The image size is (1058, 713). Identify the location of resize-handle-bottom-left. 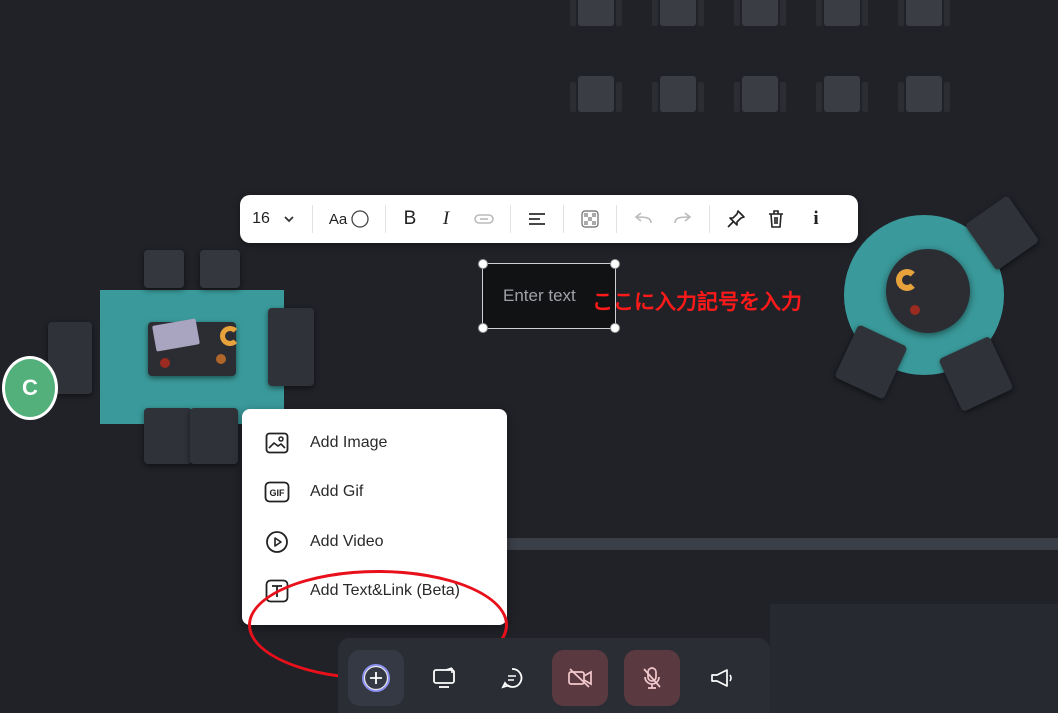
(483, 328).